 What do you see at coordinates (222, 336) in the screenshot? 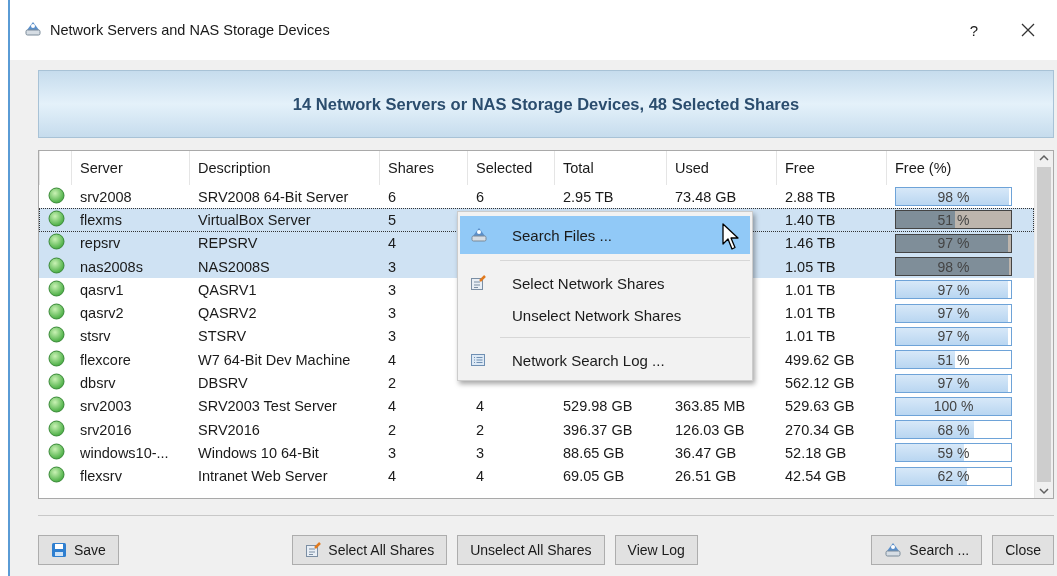
I see `table-cell-text: STSRV` at bounding box center [222, 336].